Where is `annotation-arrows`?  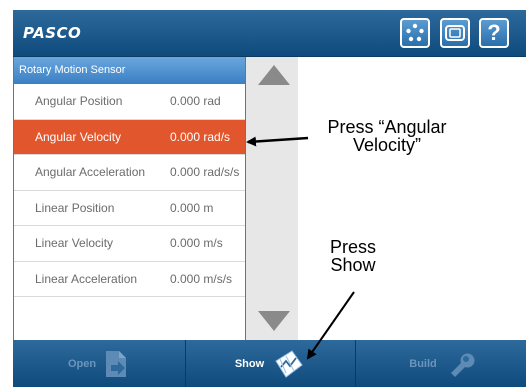 annotation-arrows is located at coordinates (300, 248).